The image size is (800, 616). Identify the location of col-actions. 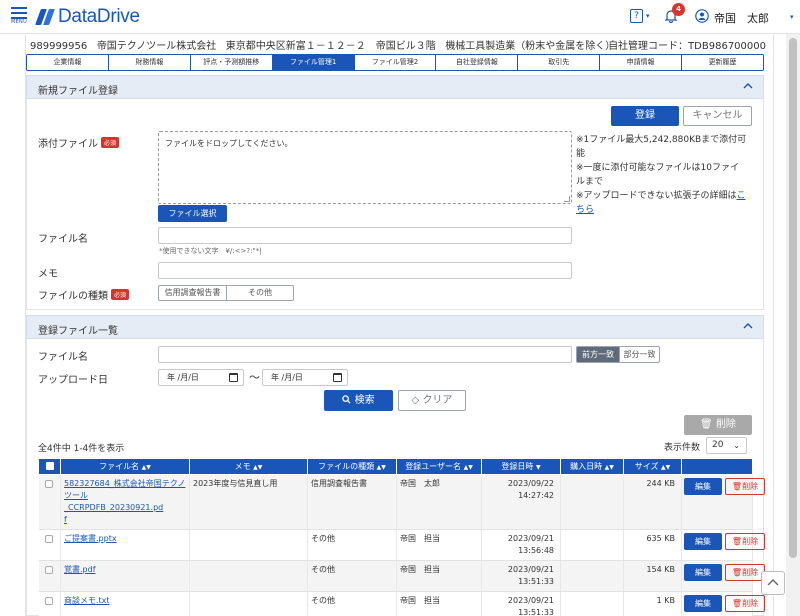
(717, 466).